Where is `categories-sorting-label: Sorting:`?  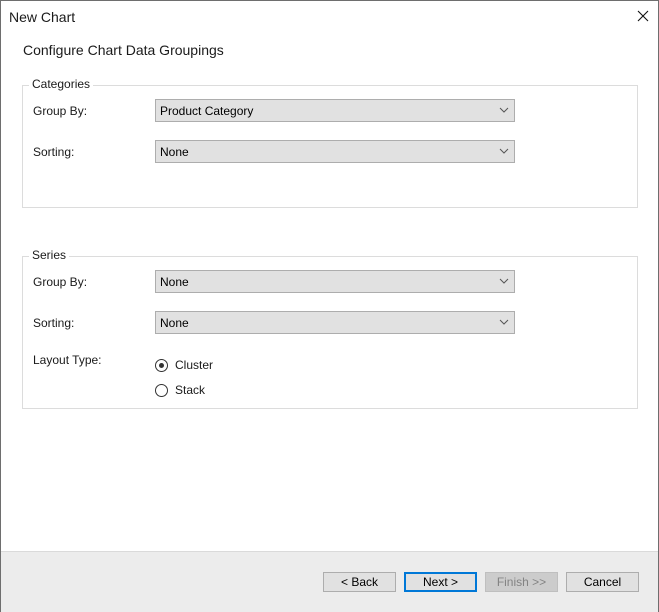
categories-sorting-label: Sorting: is located at coordinates (54, 152).